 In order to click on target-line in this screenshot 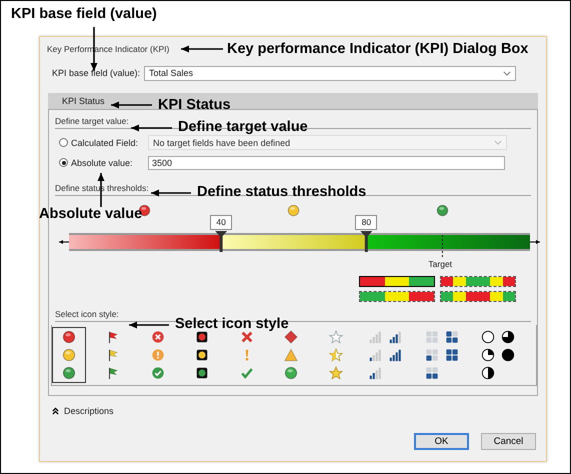, I will do `click(442, 246)`.